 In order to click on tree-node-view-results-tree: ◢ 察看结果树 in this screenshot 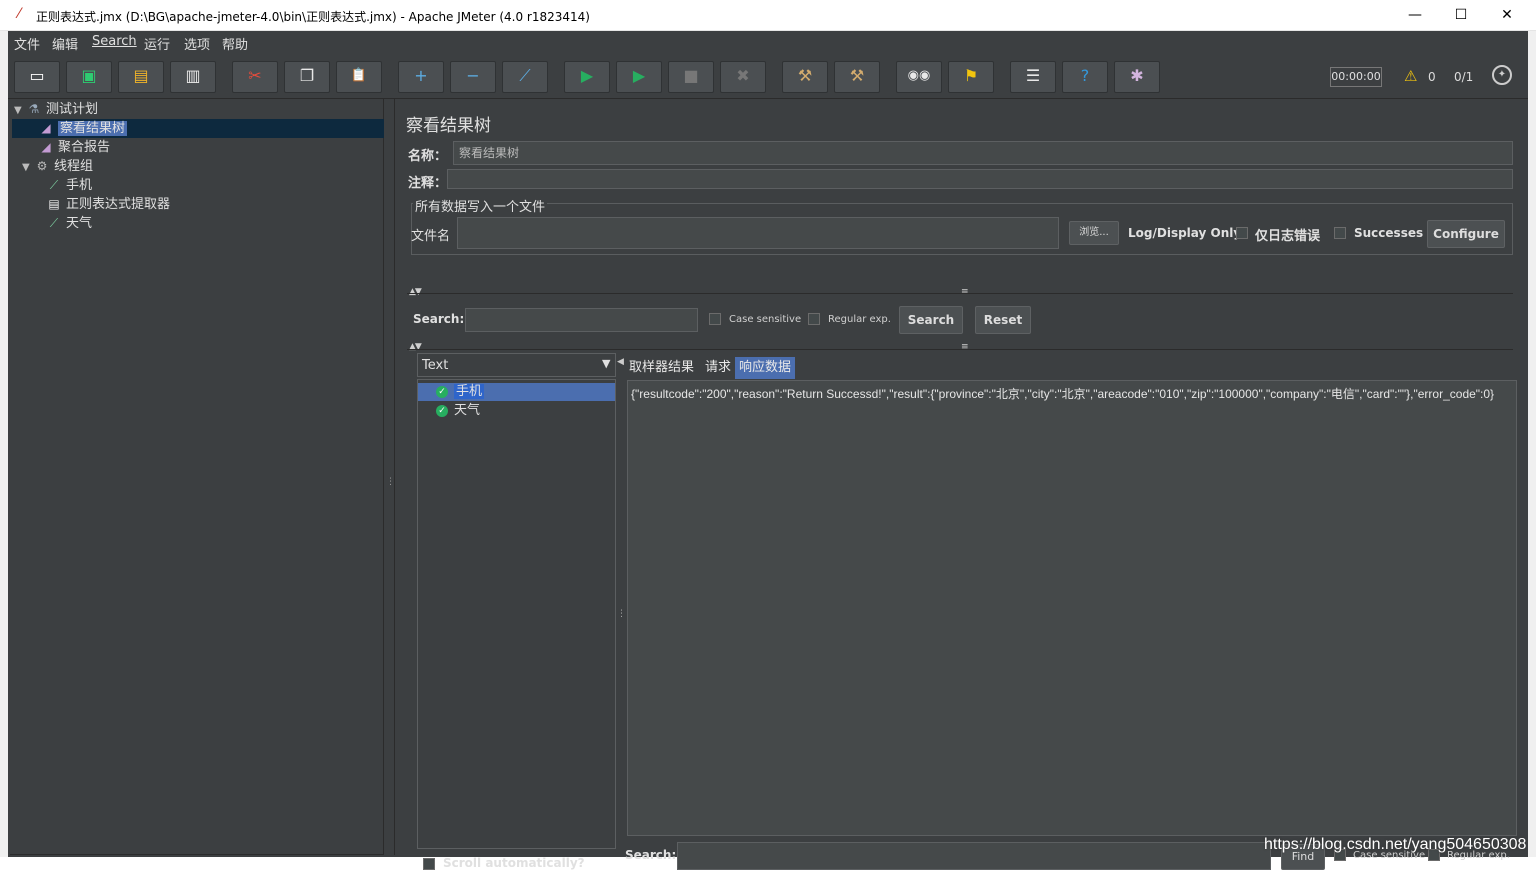, I will do `click(83, 128)`.